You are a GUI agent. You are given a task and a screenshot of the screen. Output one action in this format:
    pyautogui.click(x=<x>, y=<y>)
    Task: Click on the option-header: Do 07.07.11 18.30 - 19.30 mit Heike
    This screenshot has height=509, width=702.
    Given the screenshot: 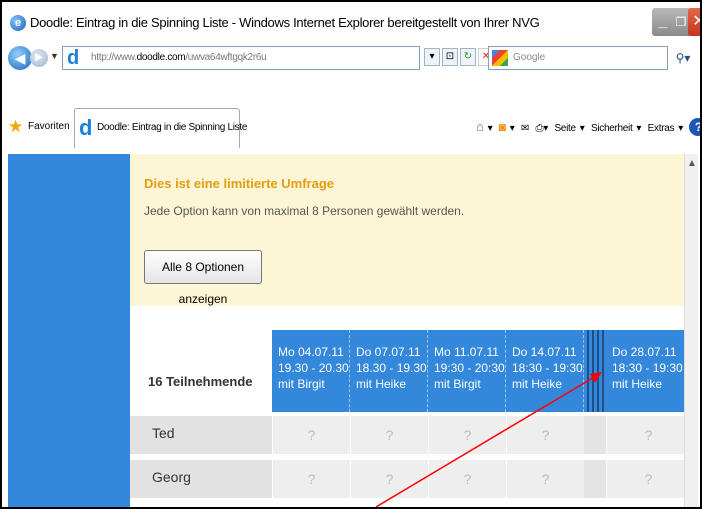 What is the action you would take?
    pyautogui.click(x=389, y=371)
    